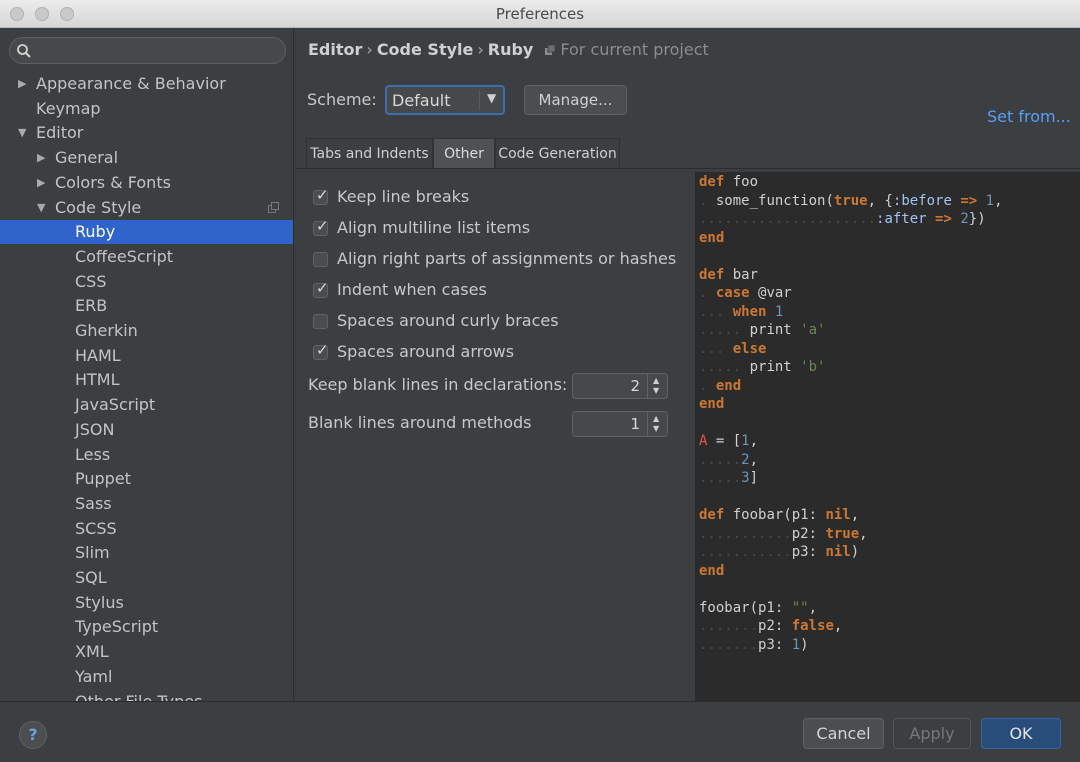 The image size is (1080, 762). What do you see at coordinates (146, 479) in the screenshot?
I see `tree-item: Puppet` at bounding box center [146, 479].